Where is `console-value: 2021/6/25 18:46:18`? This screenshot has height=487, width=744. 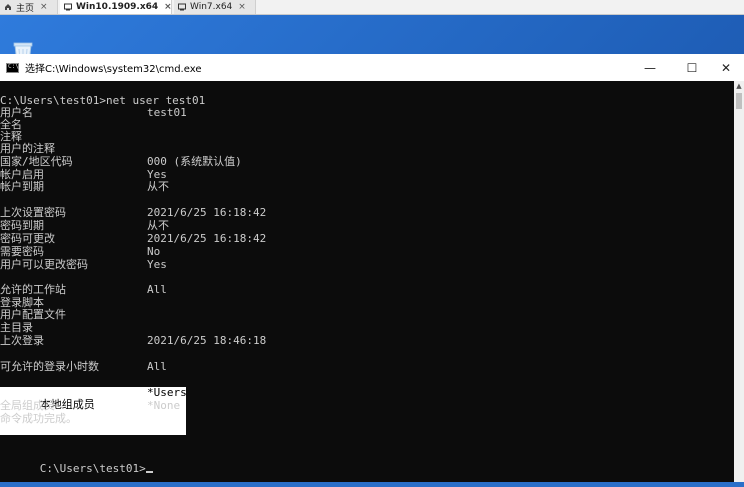 console-value: 2021/6/25 18:46:18 is located at coordinates (207, 340).